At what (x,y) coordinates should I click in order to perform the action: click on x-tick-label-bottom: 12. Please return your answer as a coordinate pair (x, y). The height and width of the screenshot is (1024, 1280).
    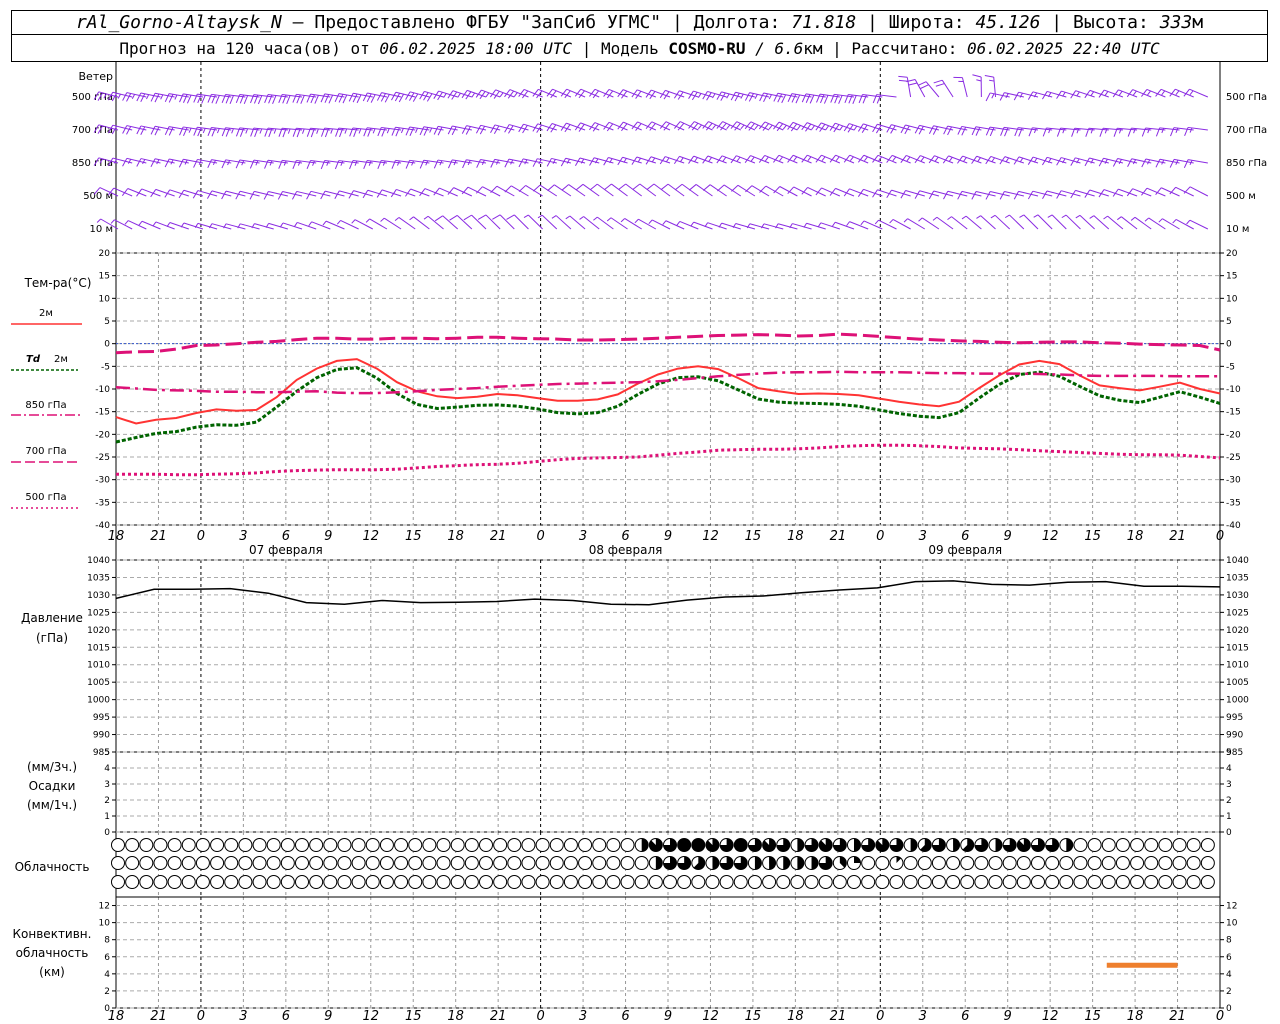
    Looking at the image, I should click on (370, 1016).